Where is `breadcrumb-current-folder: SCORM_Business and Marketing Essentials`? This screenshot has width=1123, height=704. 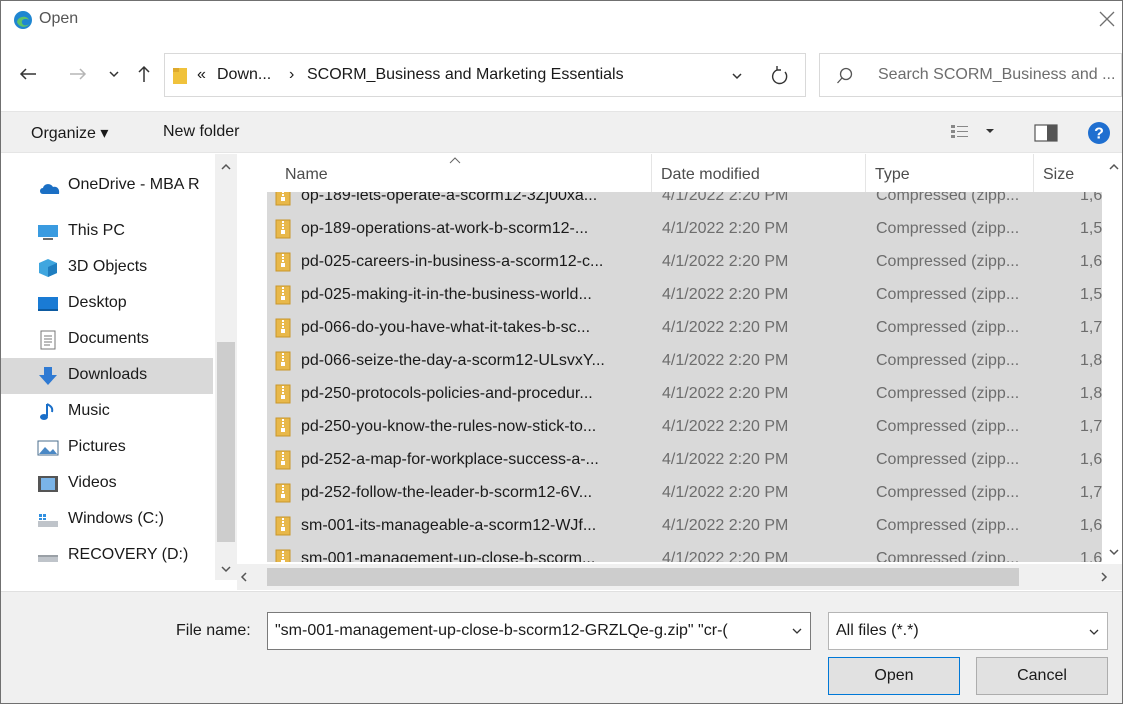 breadcrumb-current-folder: SCORM_Business and Marketing Essentials is located at coordinates (465, 75).